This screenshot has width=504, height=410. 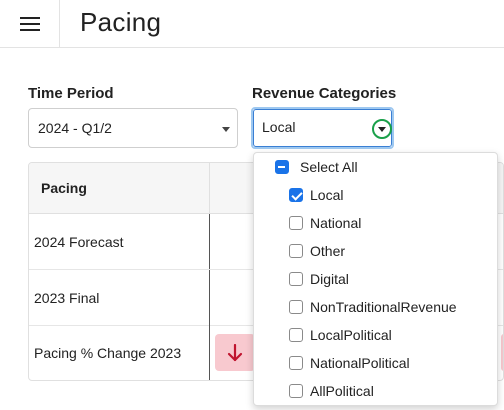 I want to click on select-all-option: Select All, so click(x=375, y=167).